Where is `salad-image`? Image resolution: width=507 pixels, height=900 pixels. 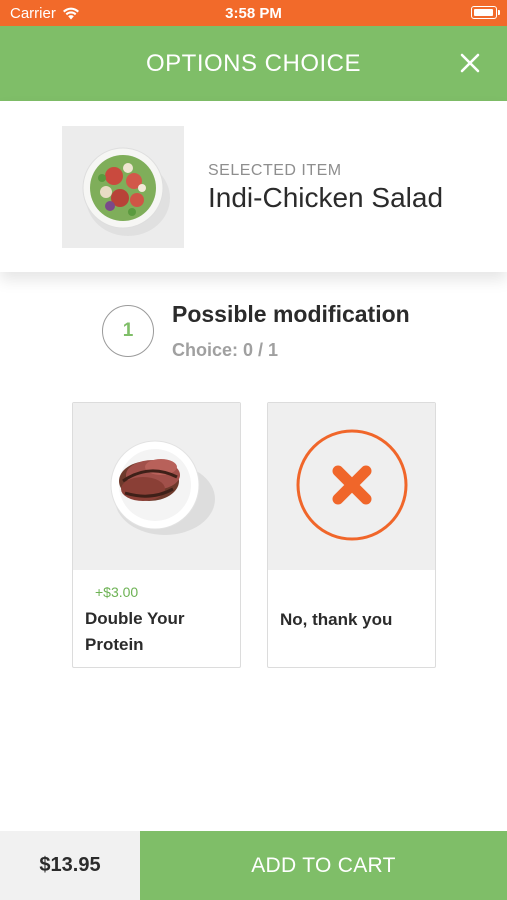 salad-image is located at coordinates (123, 187).